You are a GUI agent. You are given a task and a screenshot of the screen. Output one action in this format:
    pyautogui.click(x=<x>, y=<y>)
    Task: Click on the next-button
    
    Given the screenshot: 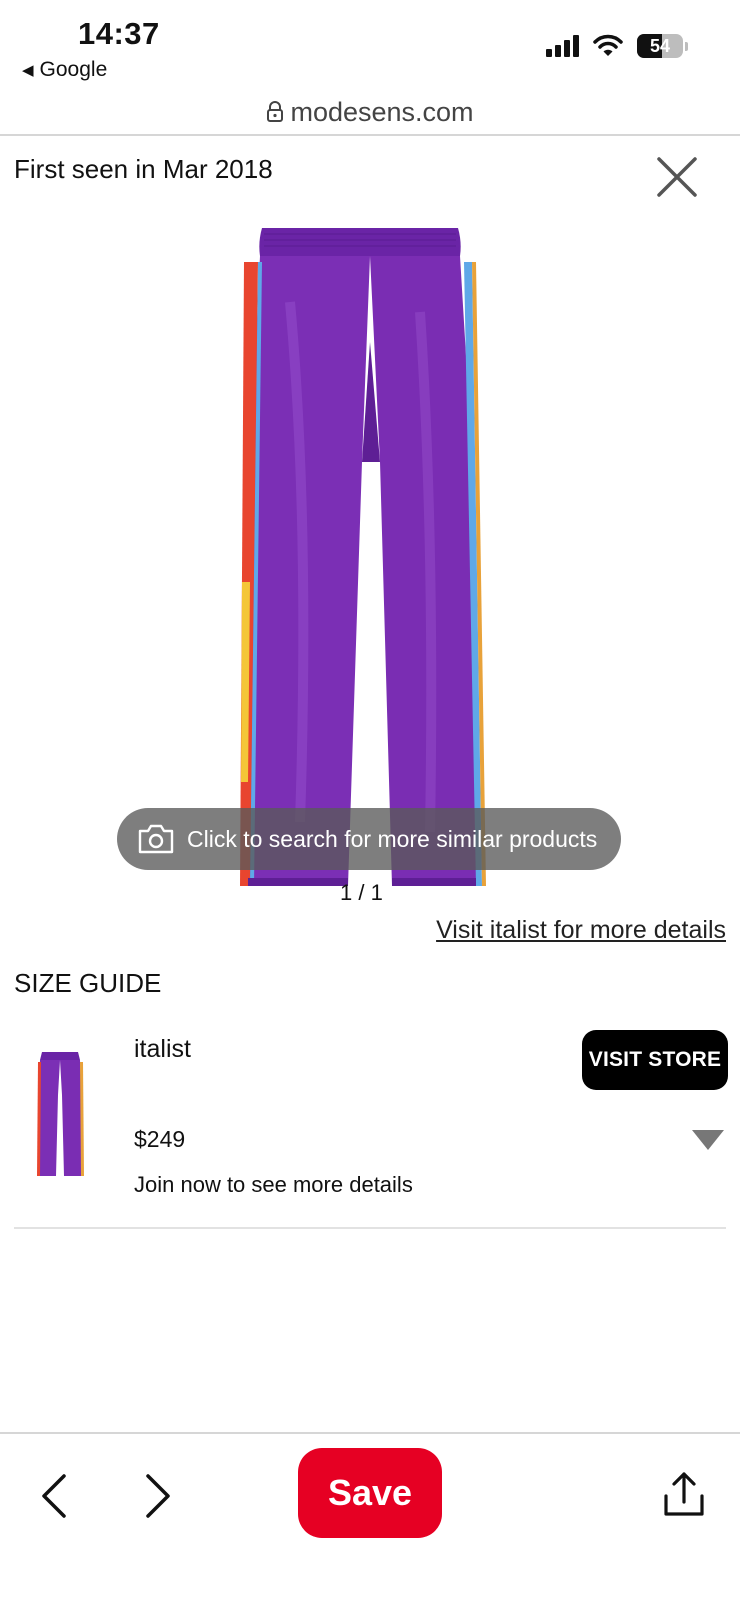 What is the action you would take?
    pyautogui.click(x=158, y=1496)
    